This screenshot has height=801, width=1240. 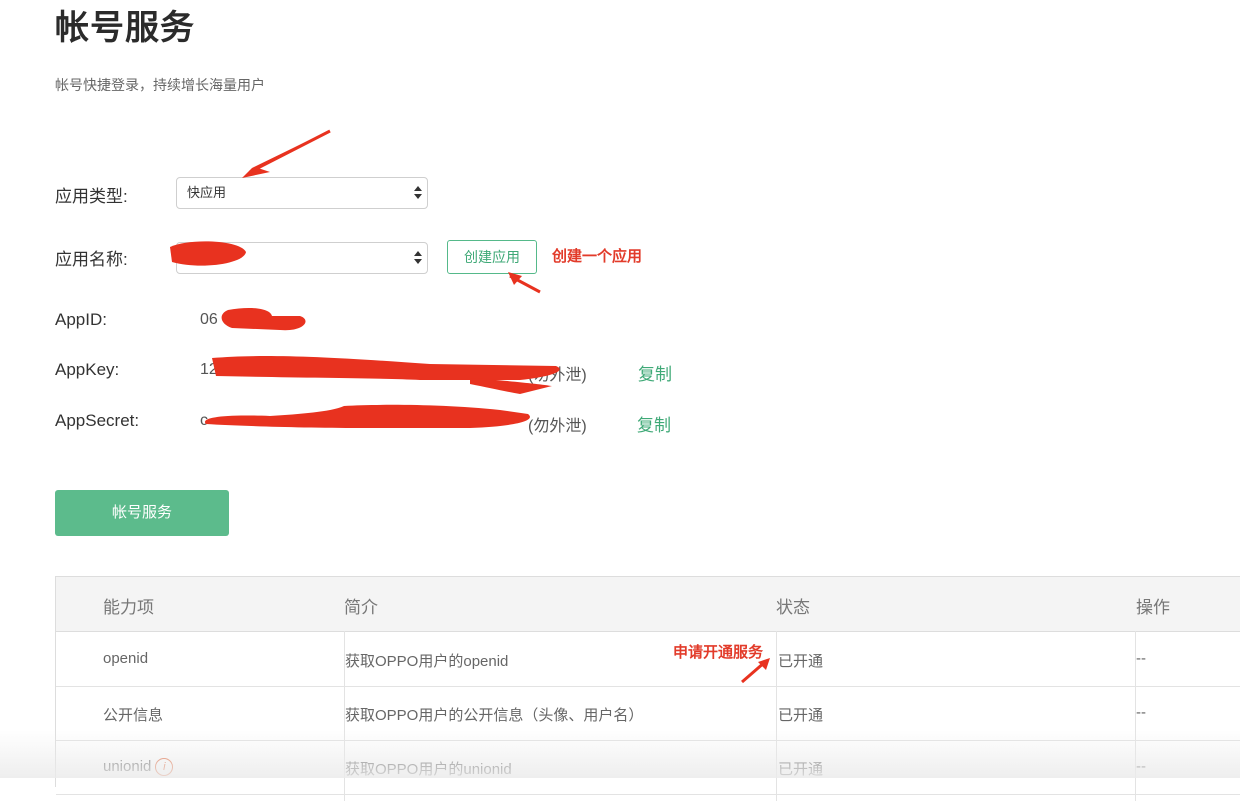 What do you see at coordinates (125, 28) in the screenshot?
I see `page-title: 帐号服务` at bounding box center [125, 28].